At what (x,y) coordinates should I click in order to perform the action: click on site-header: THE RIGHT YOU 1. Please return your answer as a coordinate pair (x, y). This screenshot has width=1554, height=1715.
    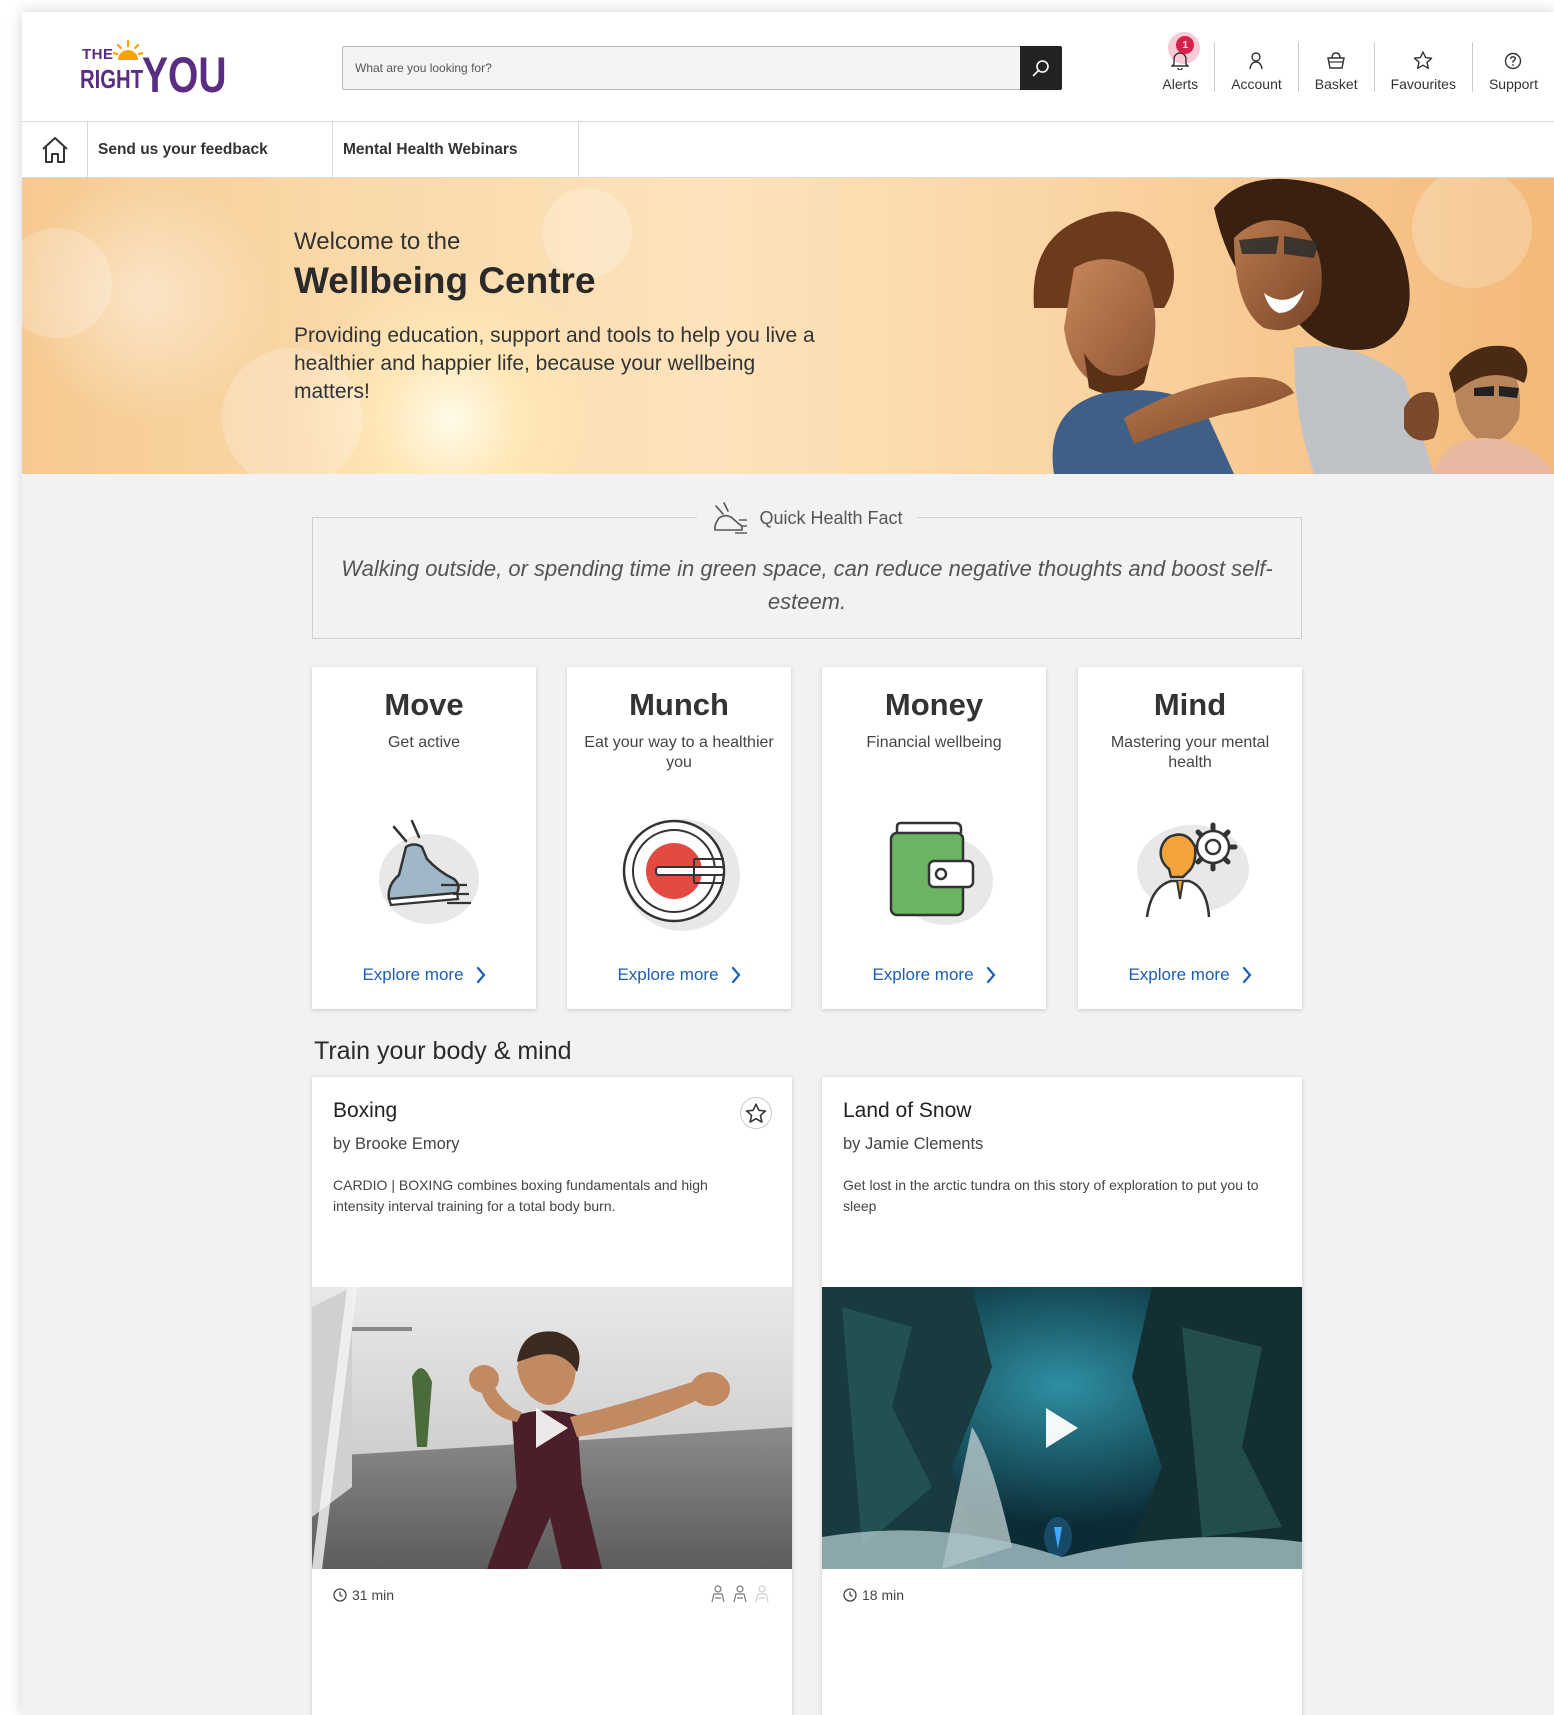
    Looking at the image, I should click on (788, 67).